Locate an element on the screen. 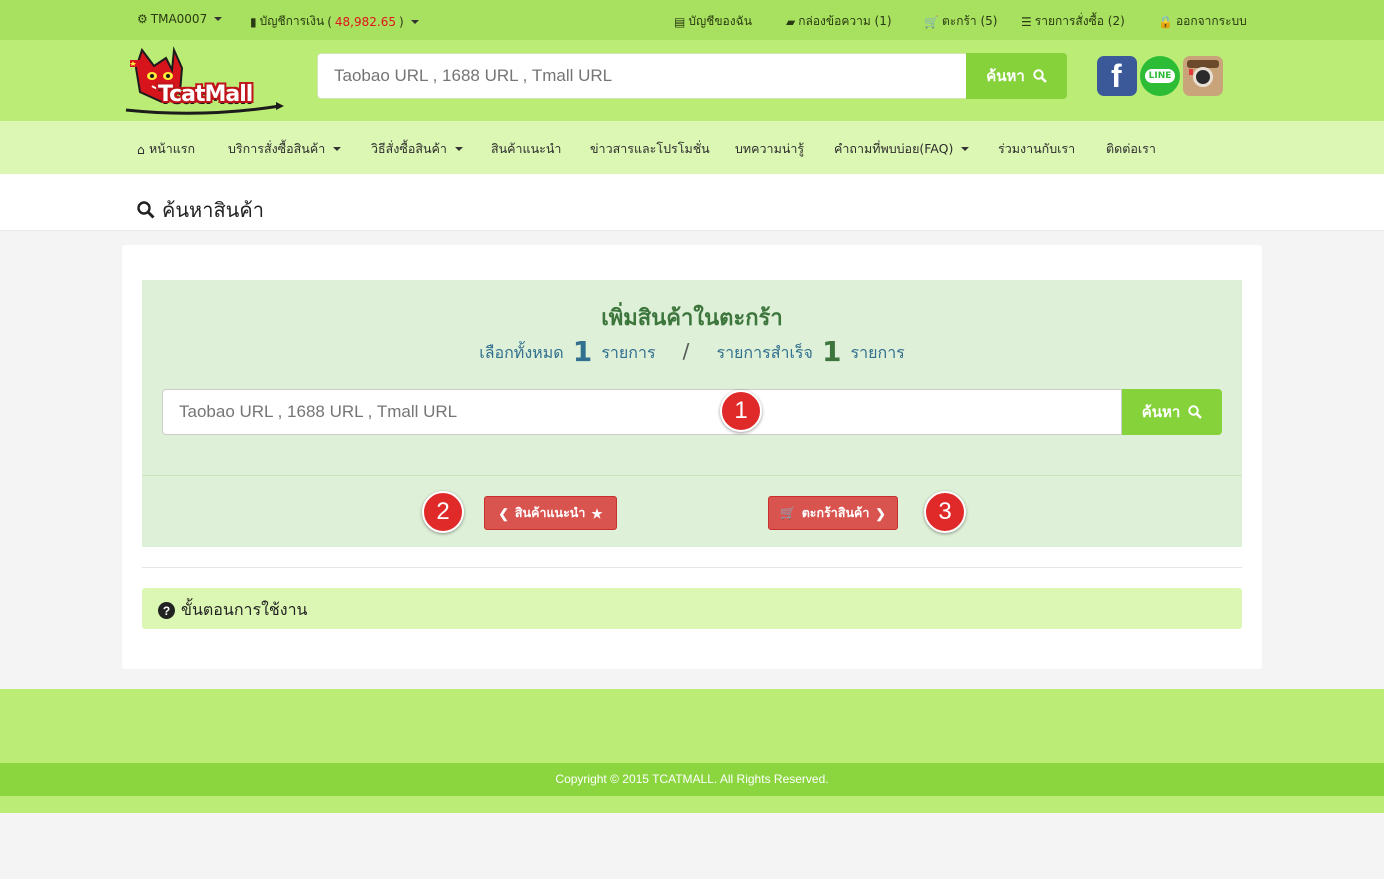 This screenshot has height=879, width=1384. nav-item-faq: คำถามที่พบบ่อย(FAQ) is located at coordinates (902, 149).